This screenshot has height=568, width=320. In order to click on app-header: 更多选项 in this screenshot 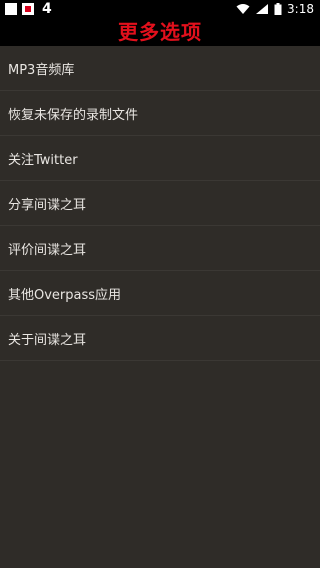, I will do `click(160, 32)`.